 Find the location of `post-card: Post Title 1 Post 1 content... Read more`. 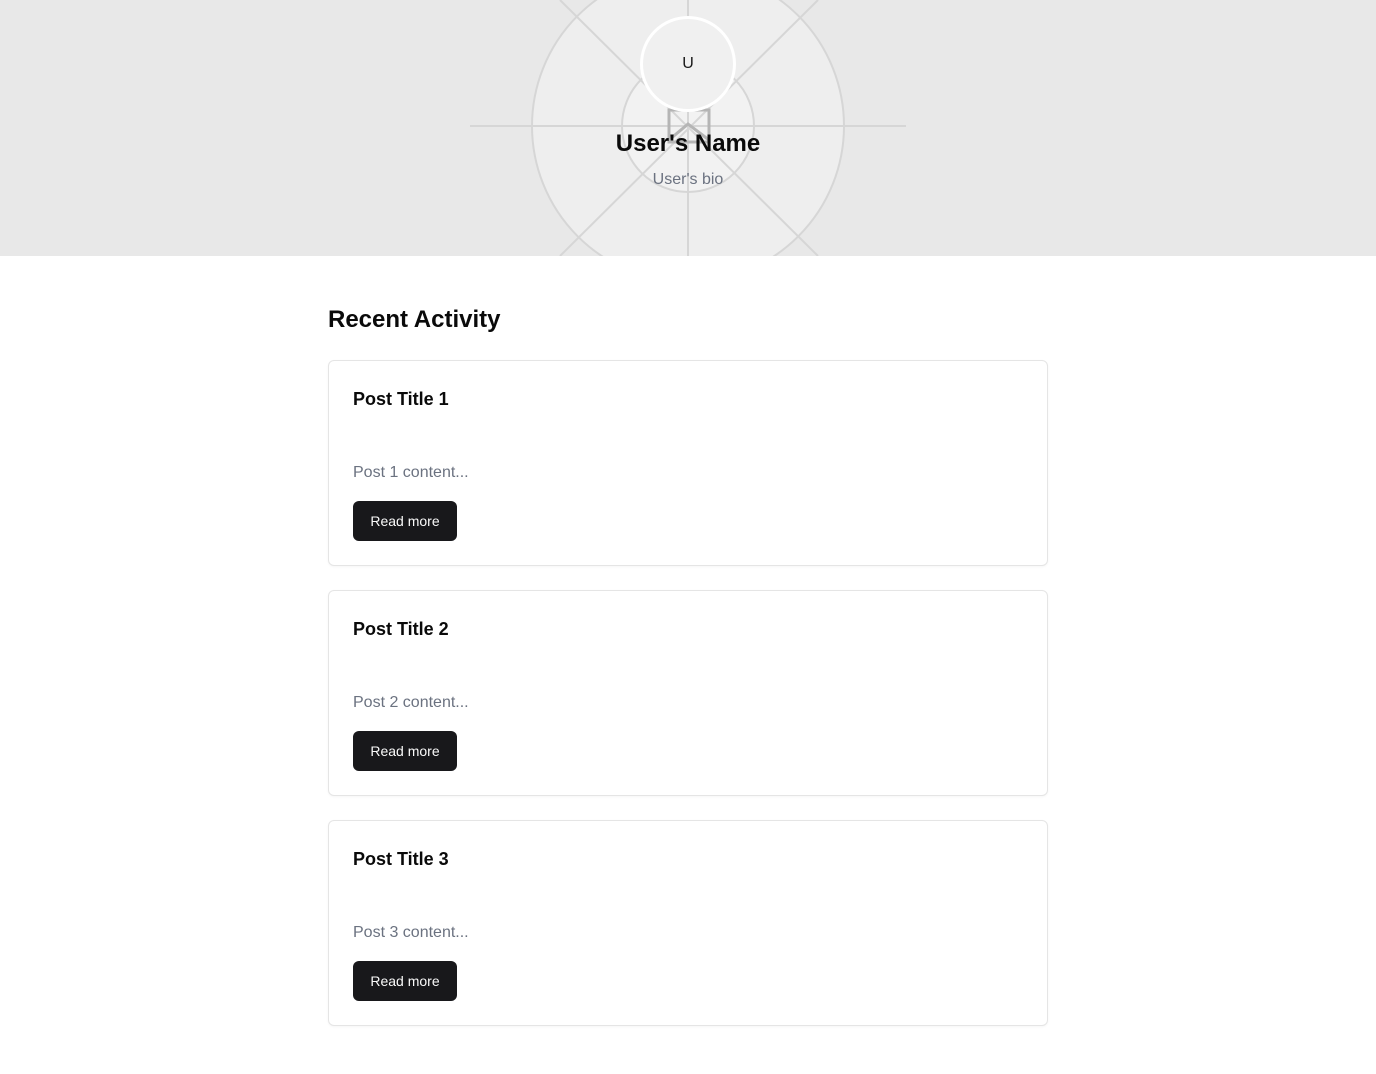

post-card: Post Title 1 Post 1 content... Read more is located at coordinates (688, 463).